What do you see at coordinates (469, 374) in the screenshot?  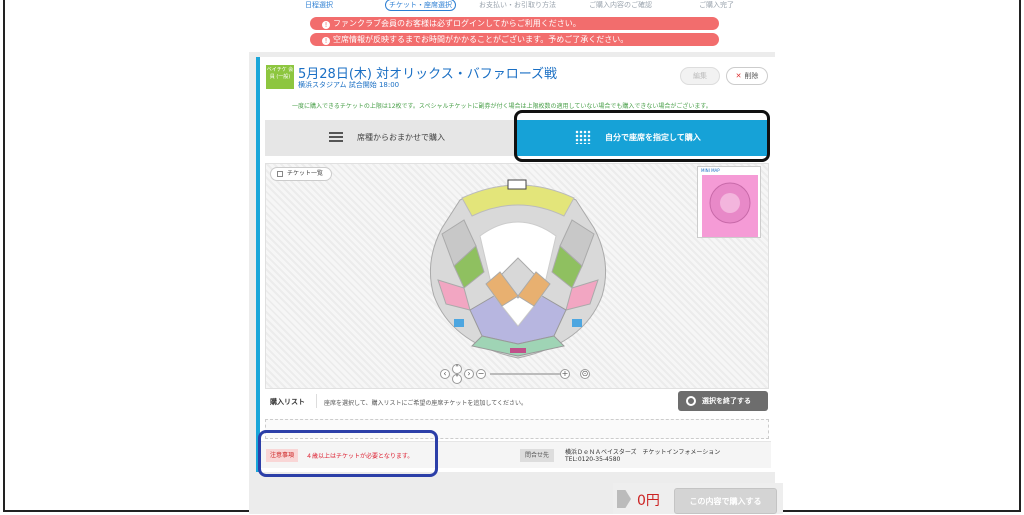 I see `pan-right-icon: ›` at bounding box center [469, 374].